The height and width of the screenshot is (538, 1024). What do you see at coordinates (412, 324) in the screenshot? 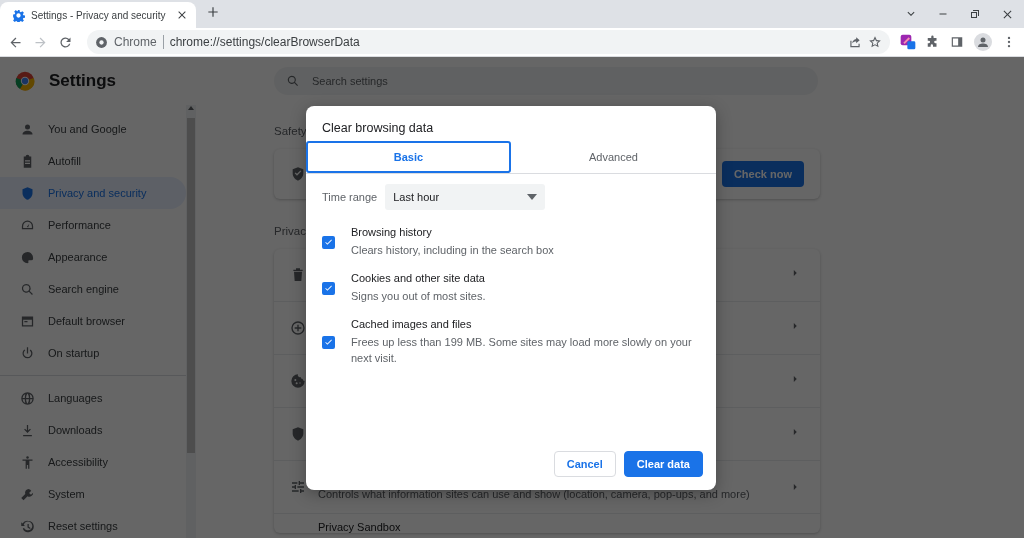
I see `option-title: Cached images and files` at bounding box center [412, 324].